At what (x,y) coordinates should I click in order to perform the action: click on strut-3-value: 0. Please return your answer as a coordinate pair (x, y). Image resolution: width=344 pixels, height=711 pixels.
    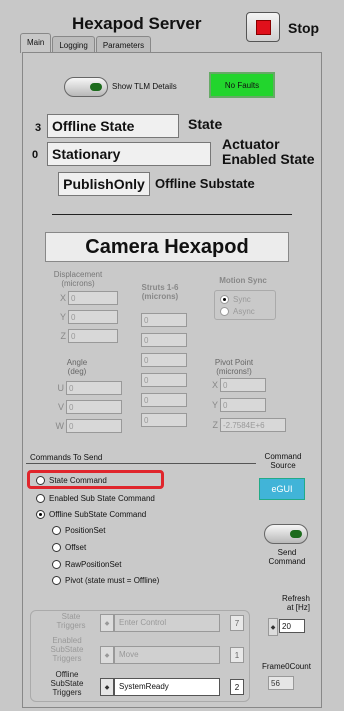
    Looking at the image, I should click on (164, 360).